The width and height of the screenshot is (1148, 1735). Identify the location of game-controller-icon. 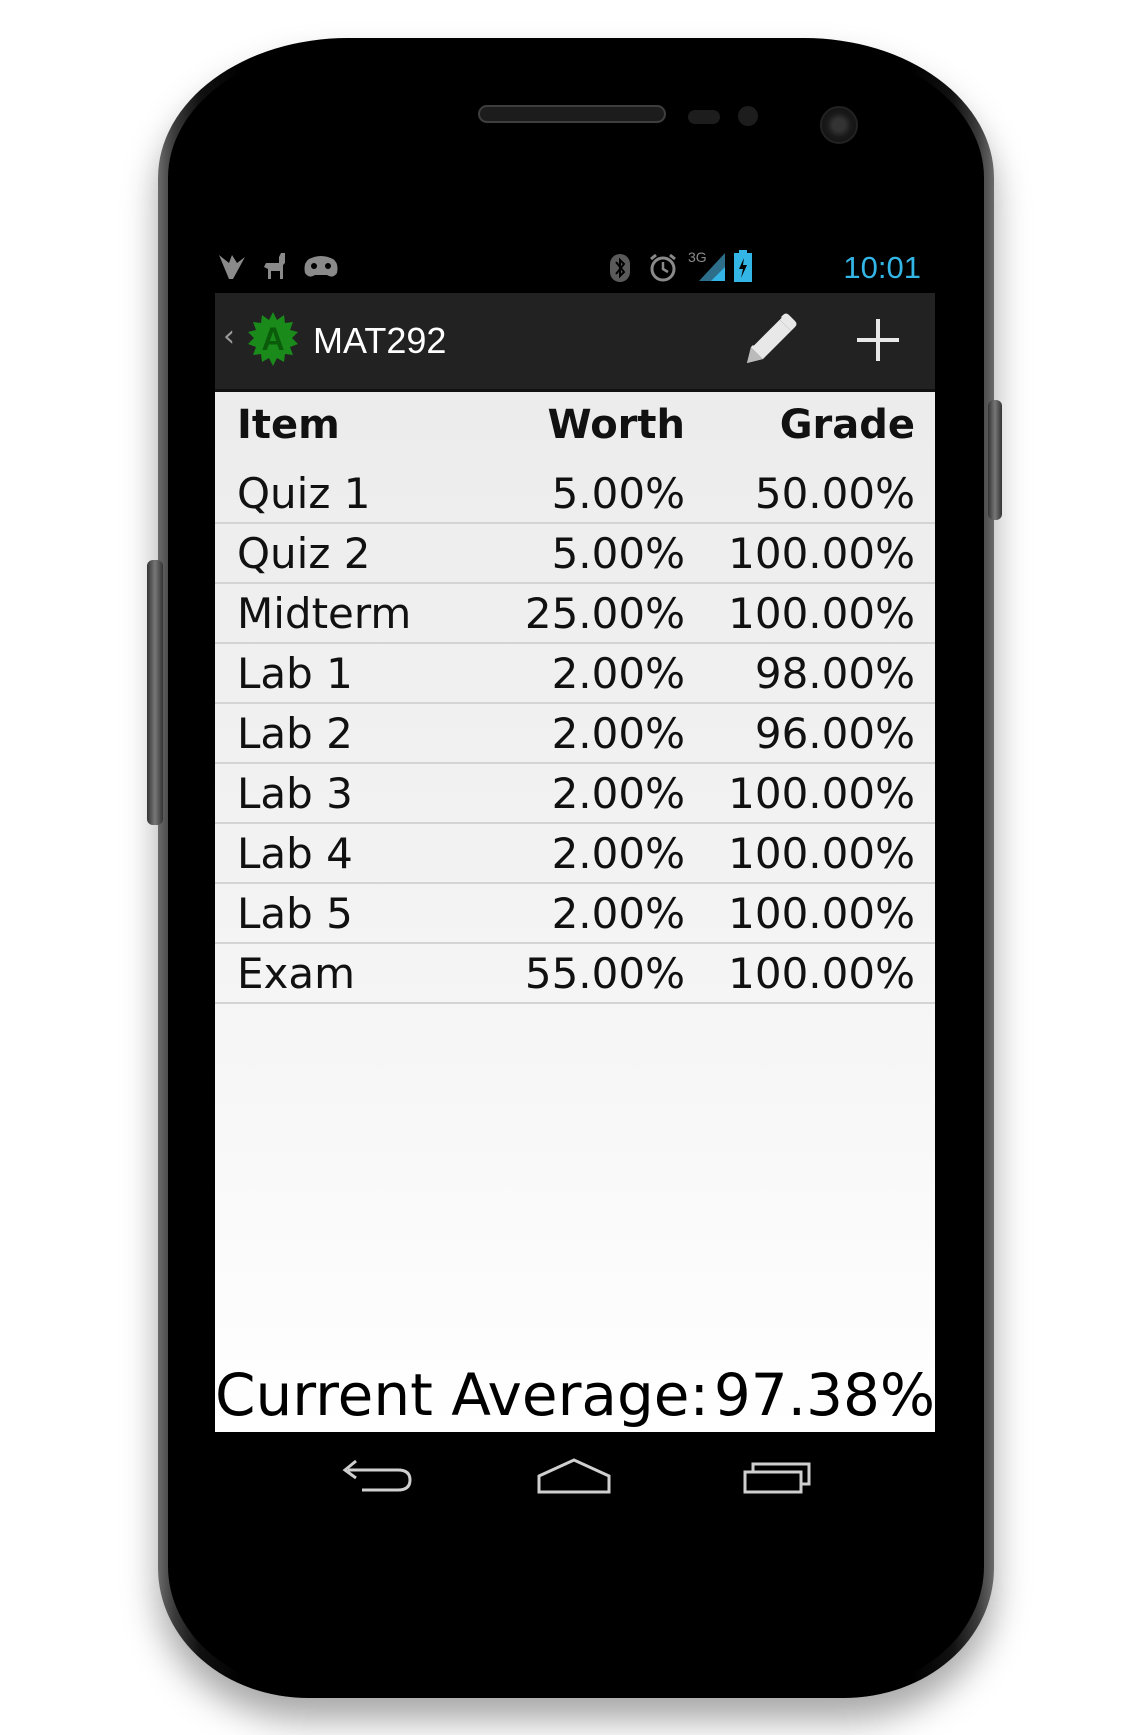
(321, 266).